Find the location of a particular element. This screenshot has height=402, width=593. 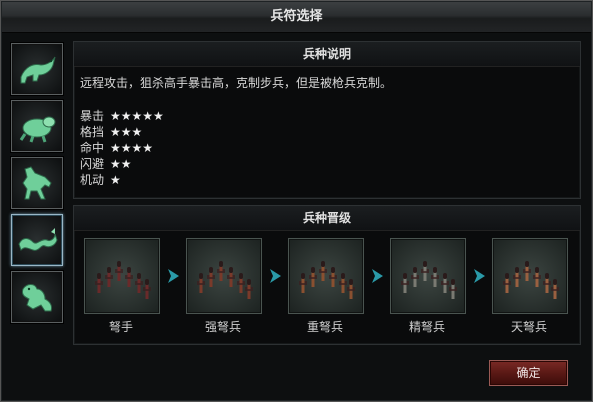

description-text: 远程攻击，狙杀高手暴击高，克制步兵，但是被枪兵克制。 is located at coordinates (236, 83).